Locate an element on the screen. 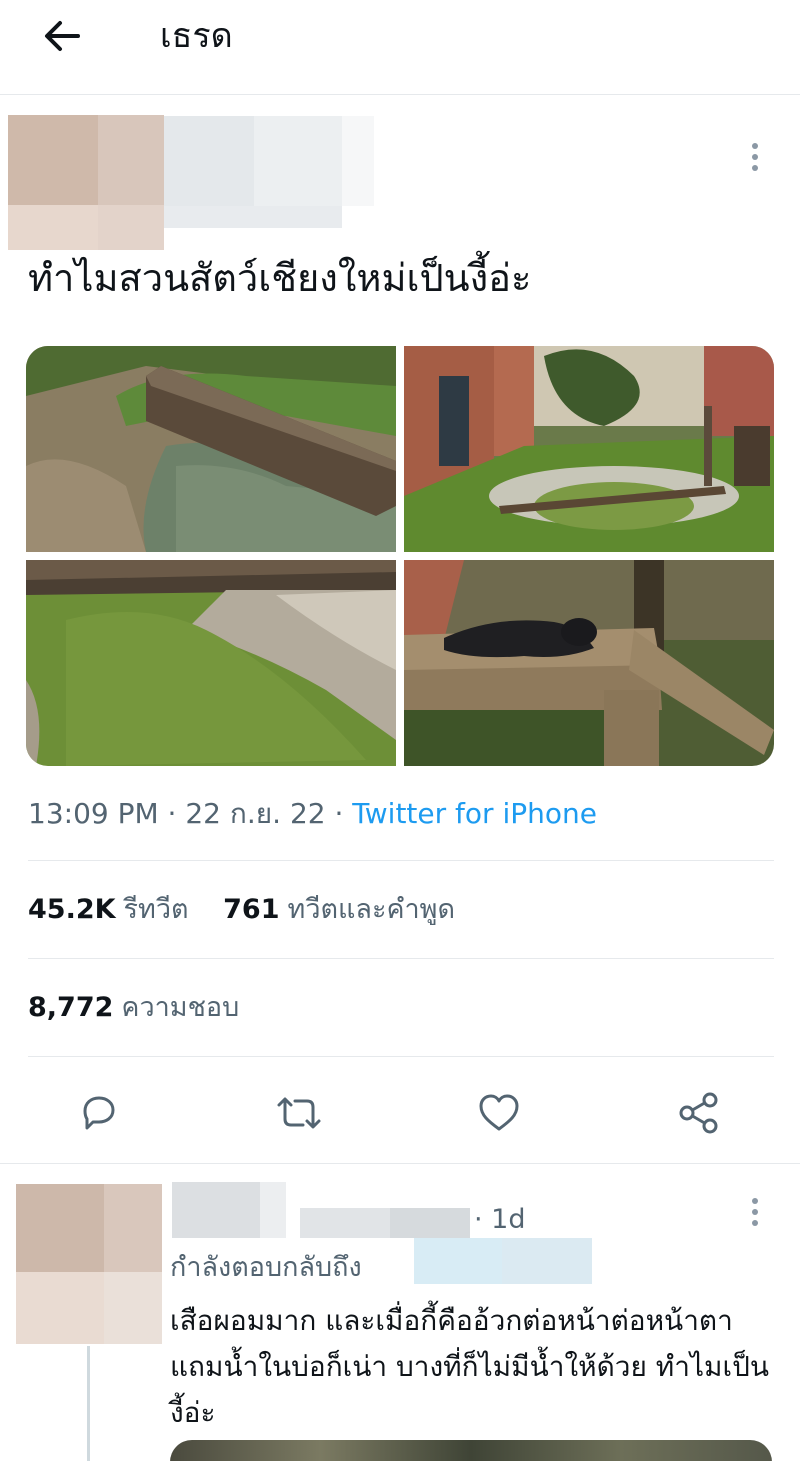 The width and height of the screenshot is (800, 1461). back-button is located at coordinates (62, 36).